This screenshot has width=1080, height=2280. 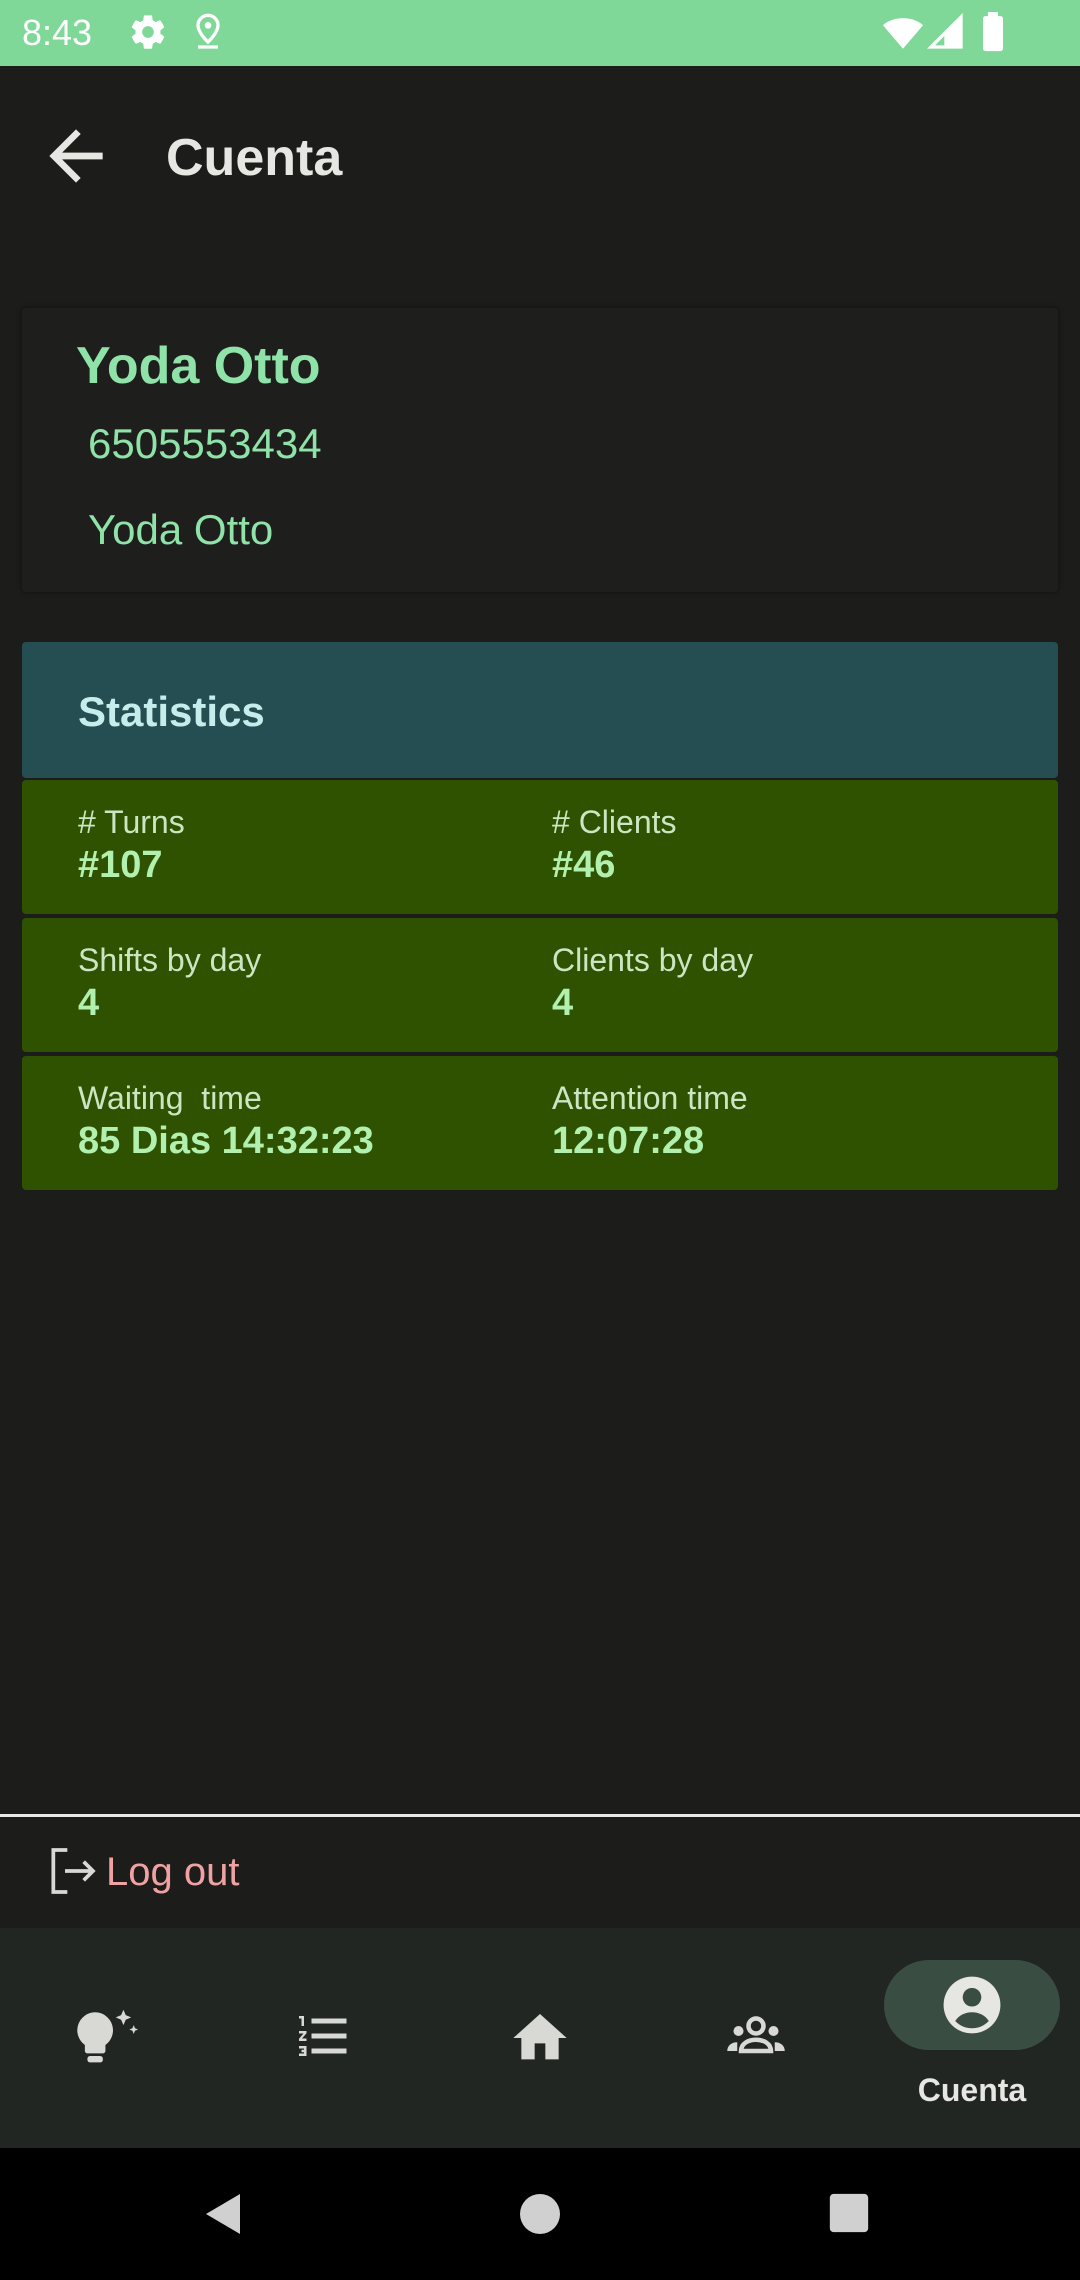 I want to click on nav-item-clients, so click(x=756, y=2038).